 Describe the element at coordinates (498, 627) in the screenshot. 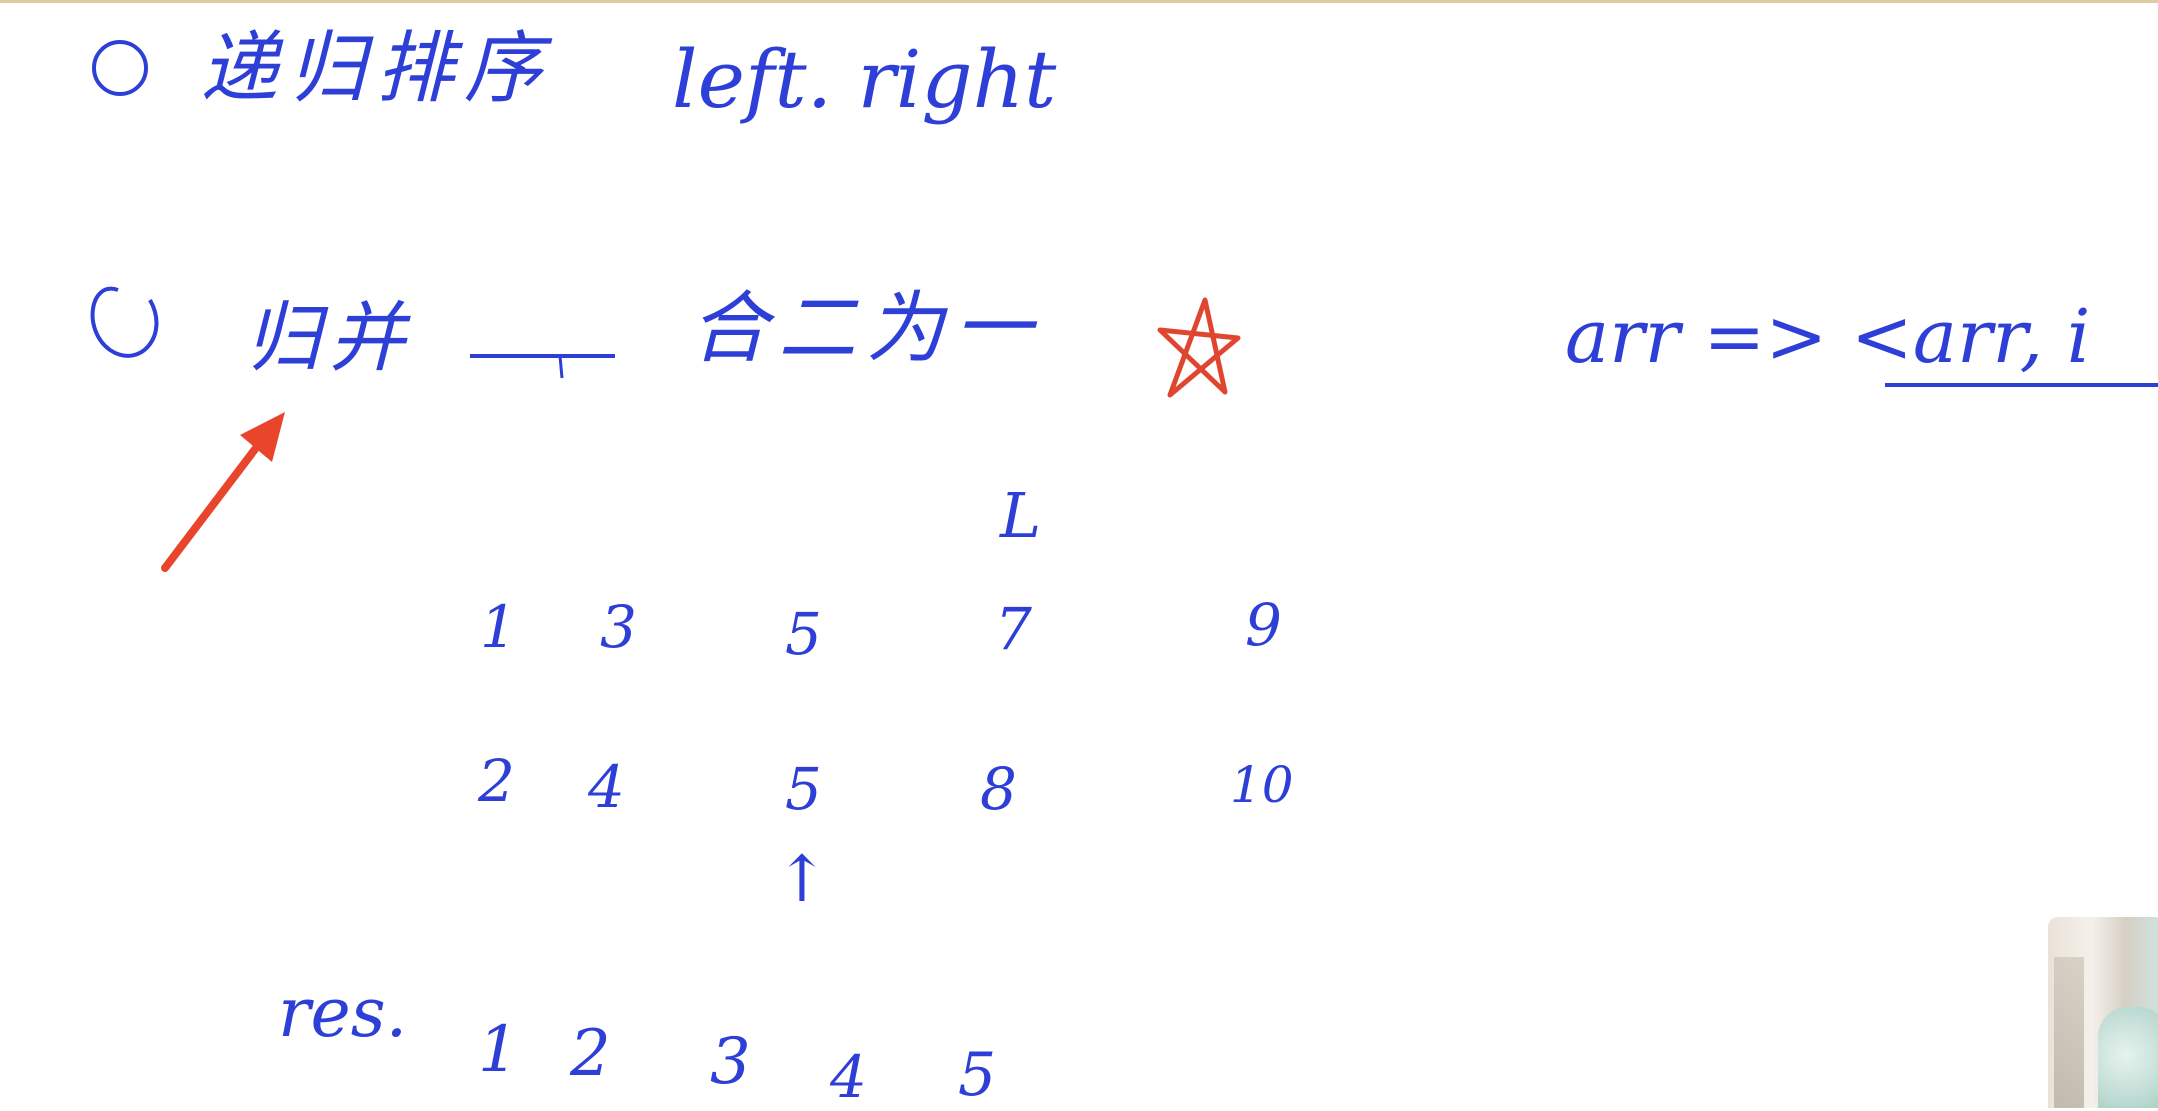

I see `row1-value: 1` at that location.